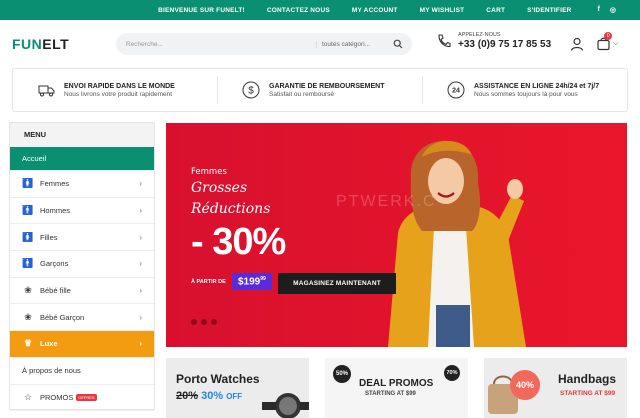 The width and height of the screenshot is (640, 418). What do you see at coordinates (456, 91) in the screenshot?
I see `svg-text: 24` at bounding box center [456, 91].